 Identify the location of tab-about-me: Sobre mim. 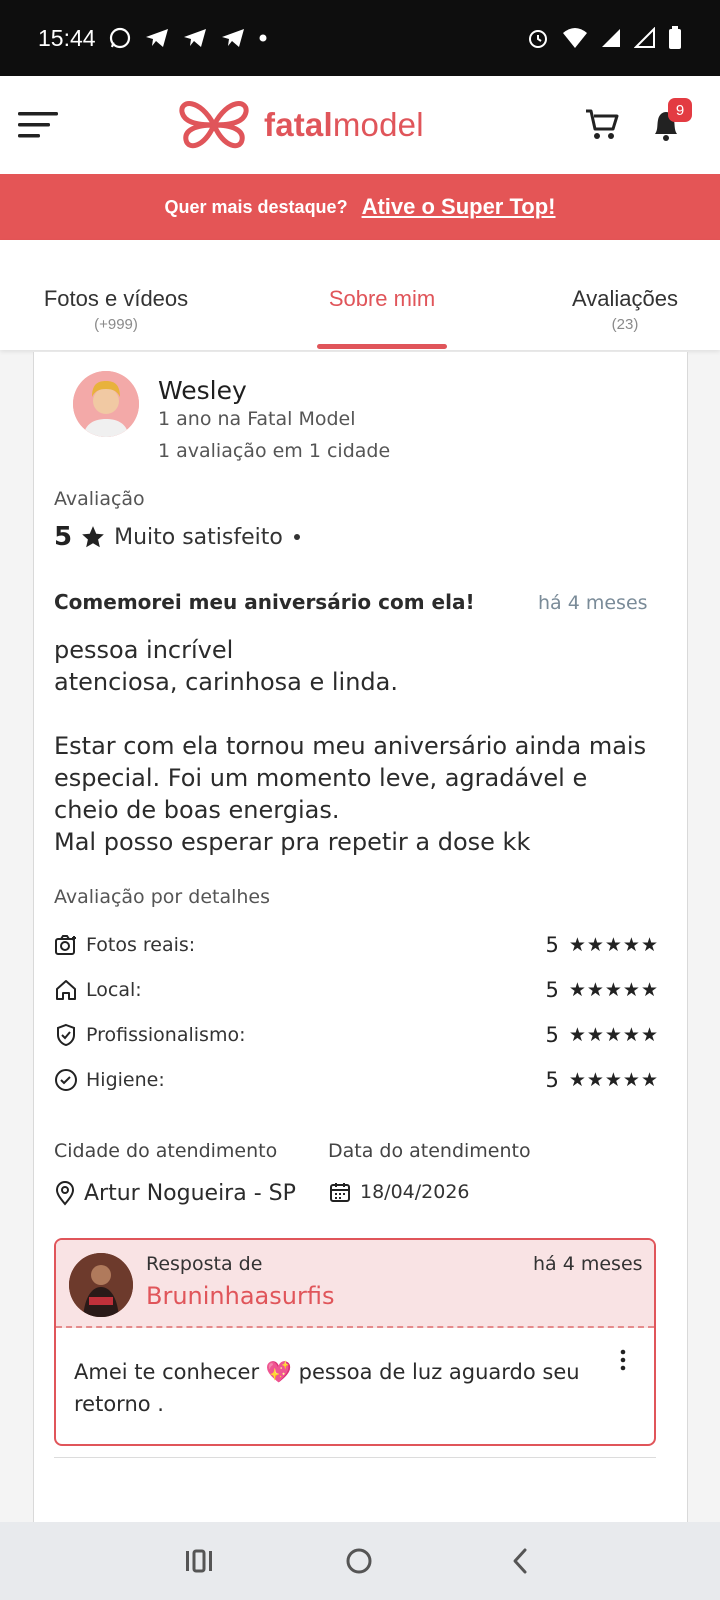
(382, 299).